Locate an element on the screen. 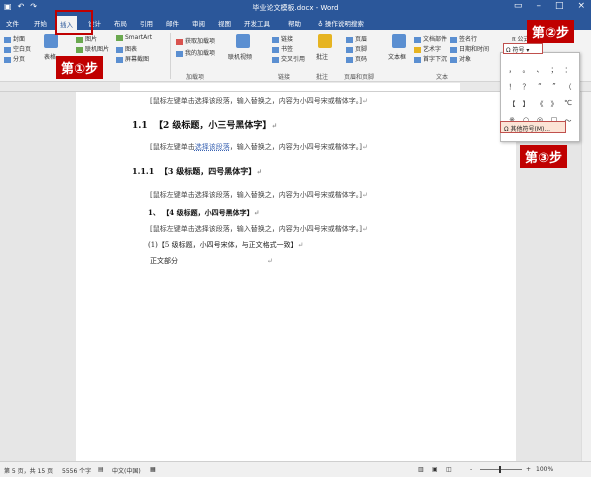 This screenshot has width=591, height=477. drop-cap-button: 首字下沉 is located at coordinates (430, 58).